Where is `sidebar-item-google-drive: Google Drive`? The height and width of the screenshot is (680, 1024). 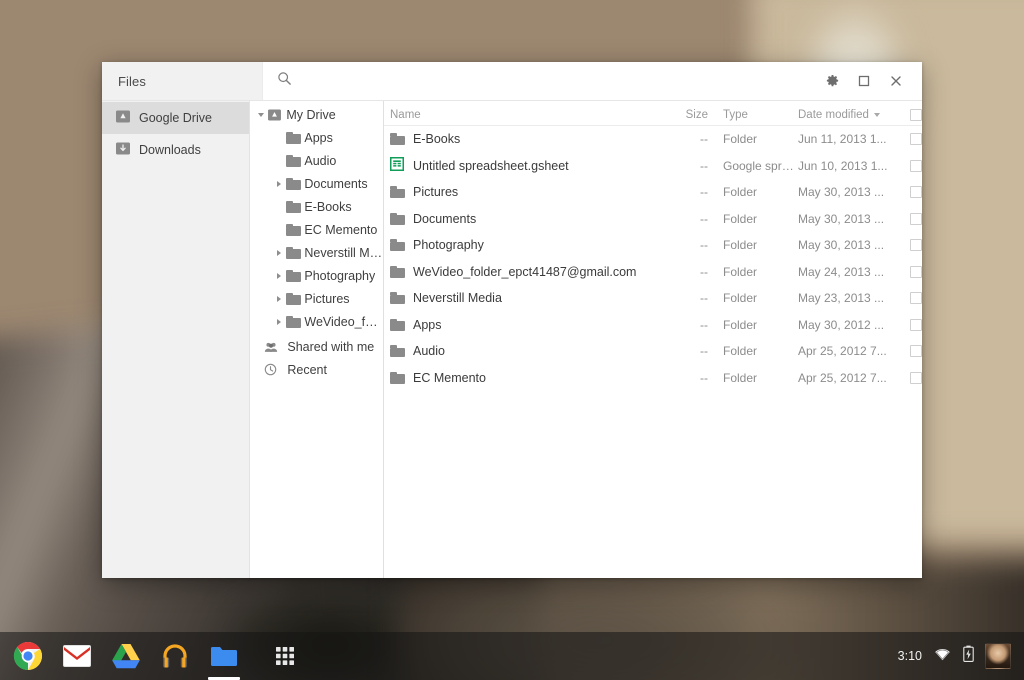 sidebar-item-google-drive: Google Drive is located at coordinates (176, 118).